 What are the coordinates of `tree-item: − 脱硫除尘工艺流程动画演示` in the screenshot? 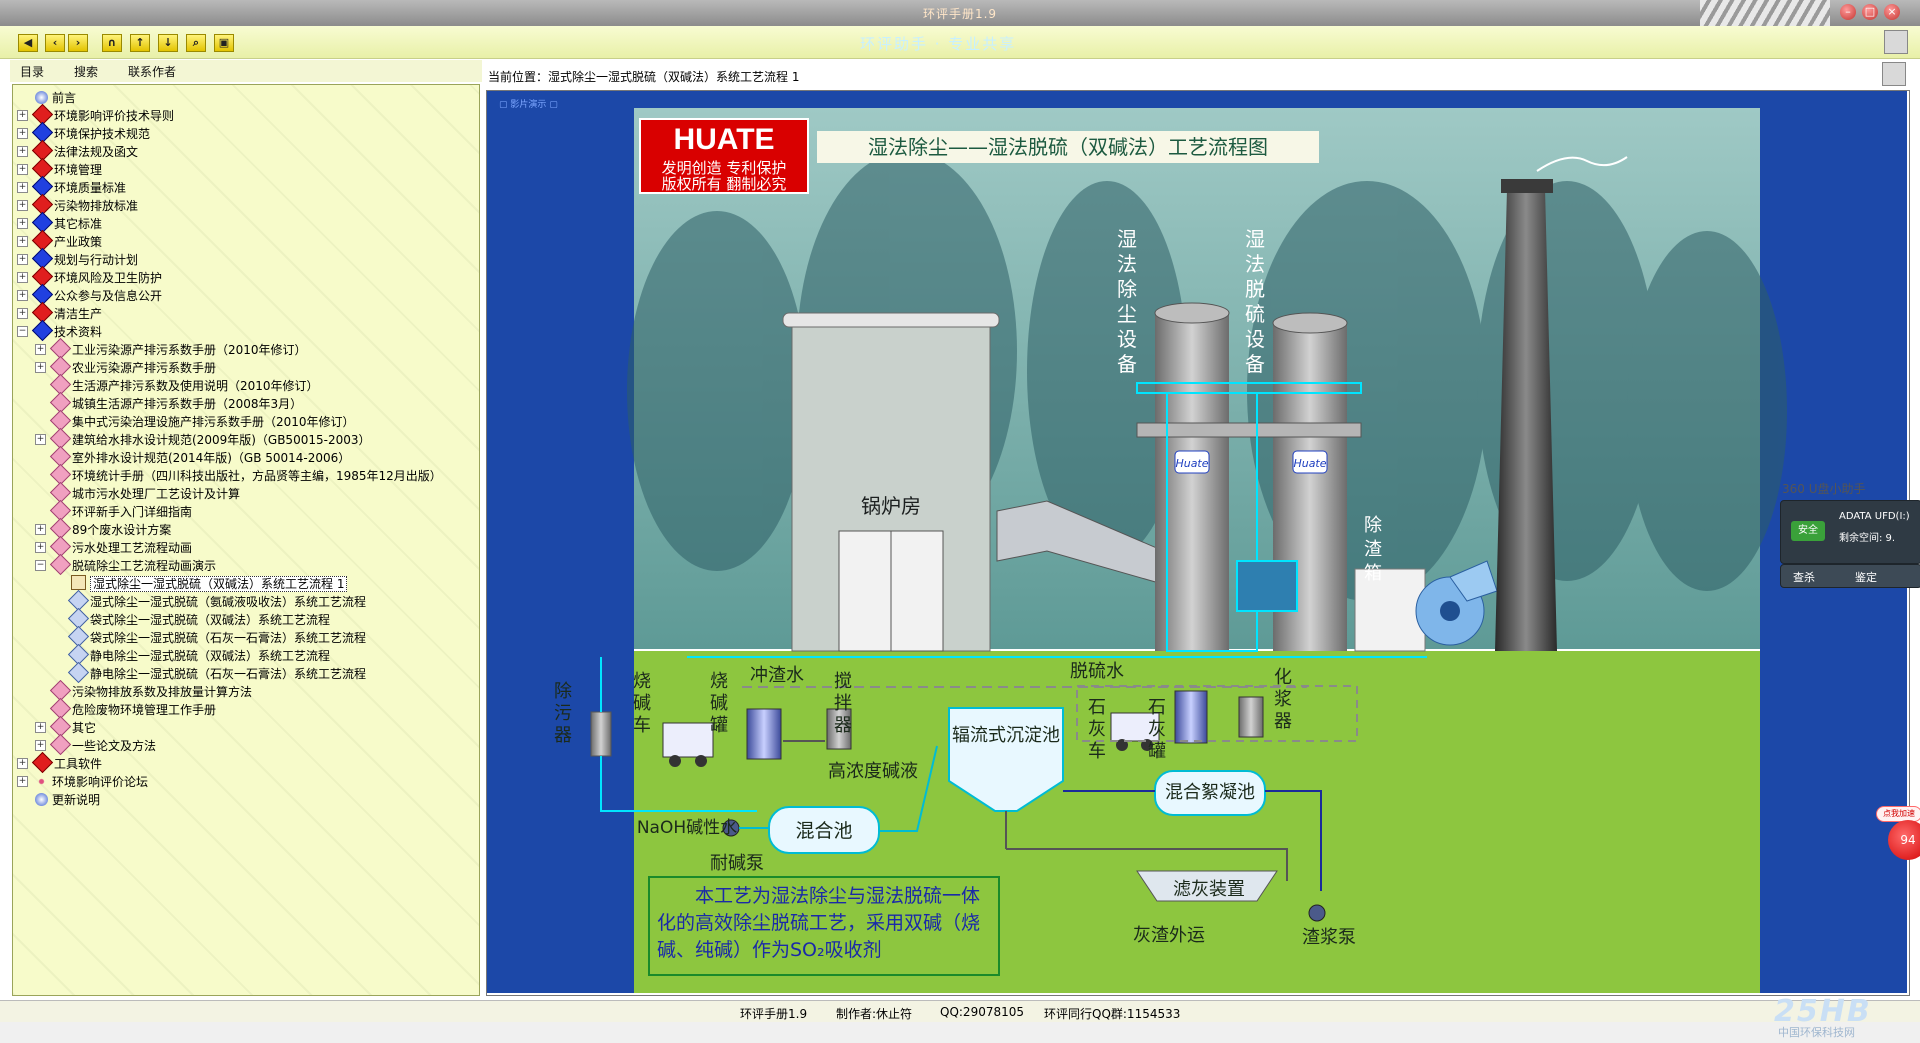 It's located at (125, 564).